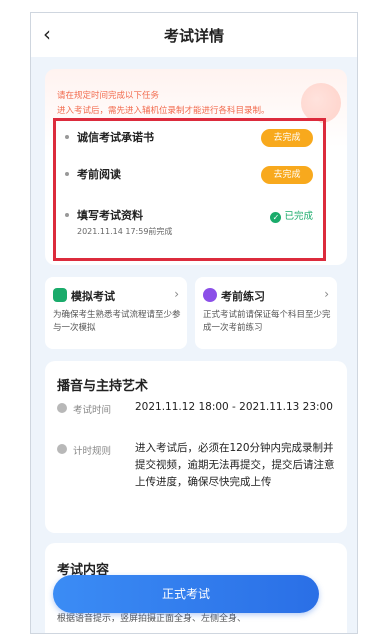 This screenshot has width=388, height=639. I want to click on practice-play-icon, so click(210, 295).